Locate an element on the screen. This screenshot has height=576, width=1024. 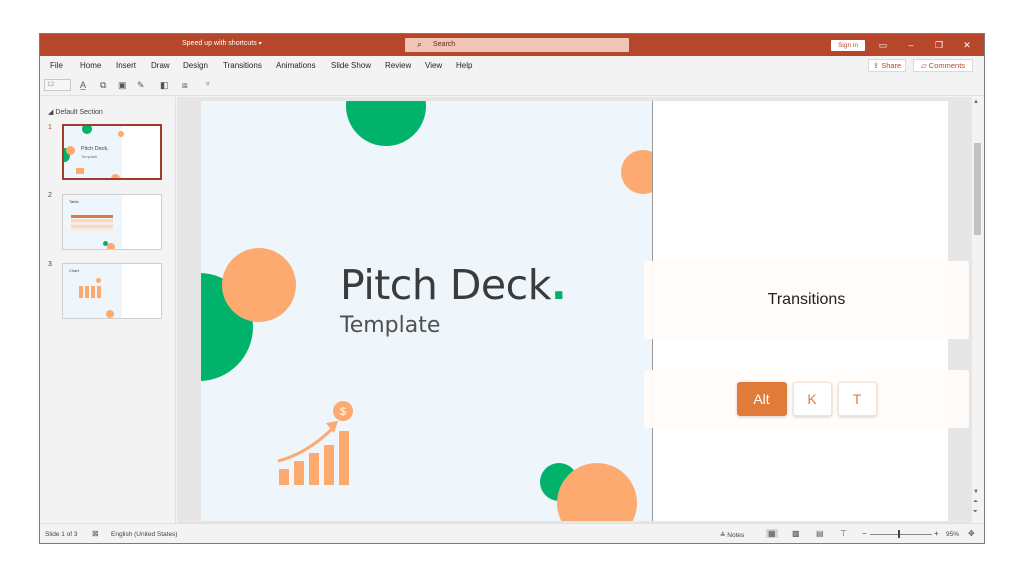
slide-thumbnail-2: Table. is located at coordinates (112, 222).